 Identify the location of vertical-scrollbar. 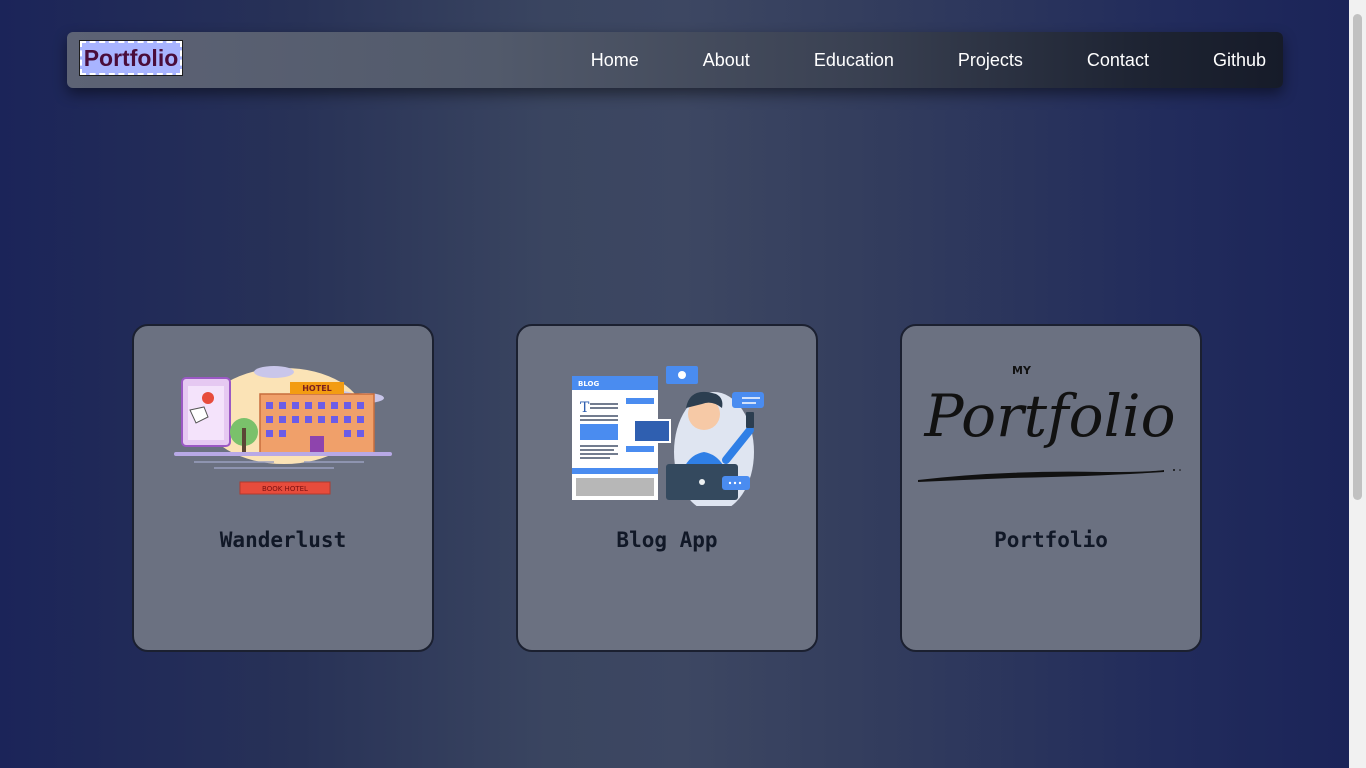
(1357, 384).